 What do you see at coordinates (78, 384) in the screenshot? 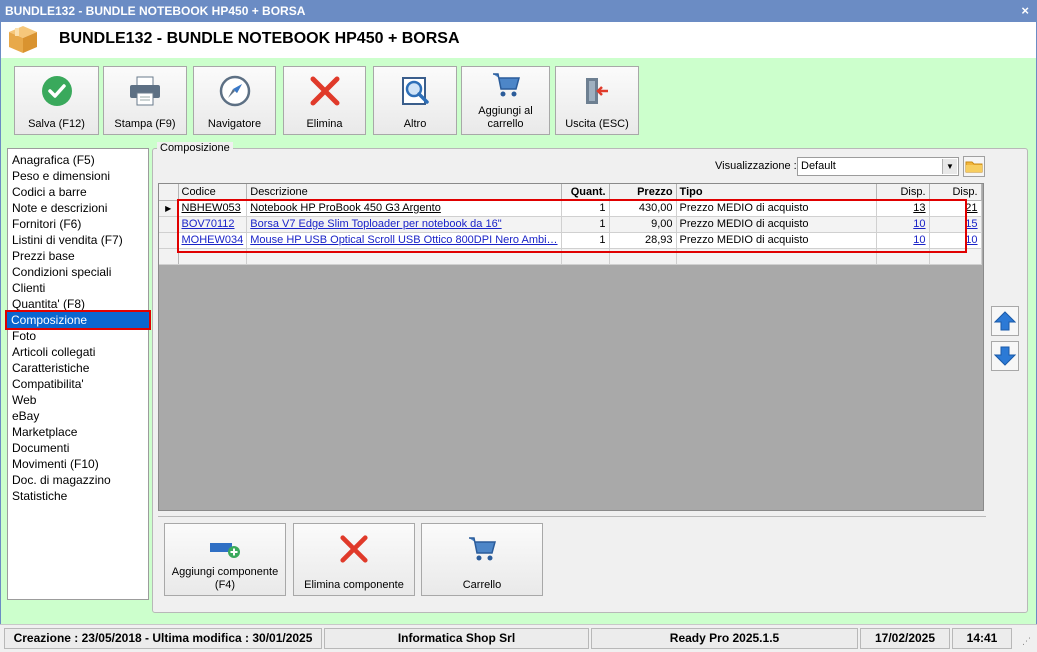
I see `nav-item-compatibilita: Compatibilita'` at bounding box center [78, 384].